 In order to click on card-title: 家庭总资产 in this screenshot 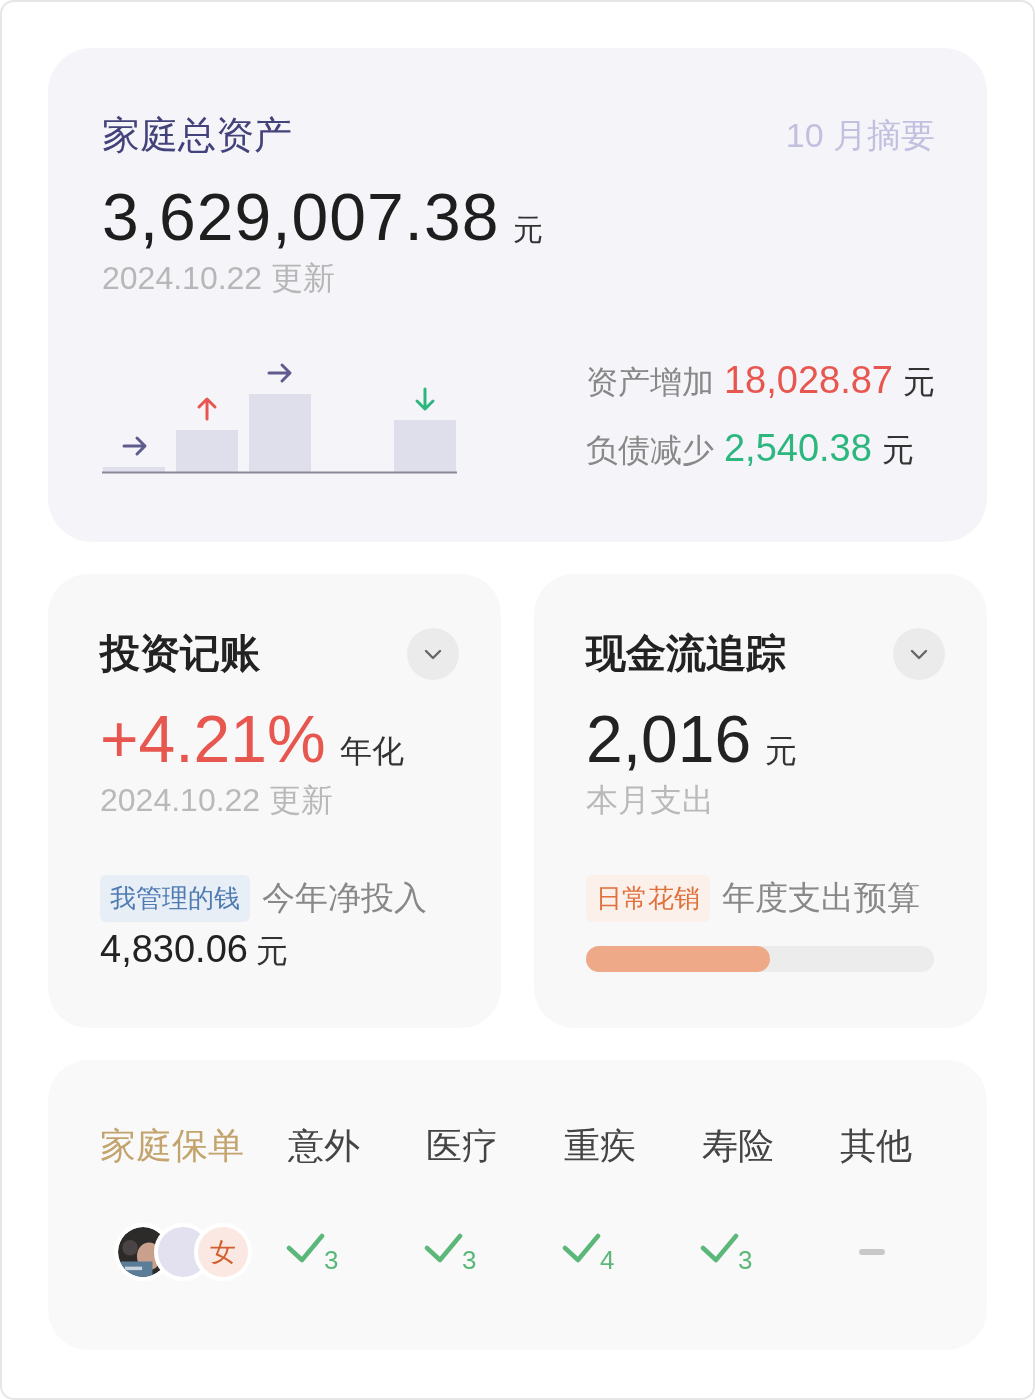, I will do `click(197, 135)`.